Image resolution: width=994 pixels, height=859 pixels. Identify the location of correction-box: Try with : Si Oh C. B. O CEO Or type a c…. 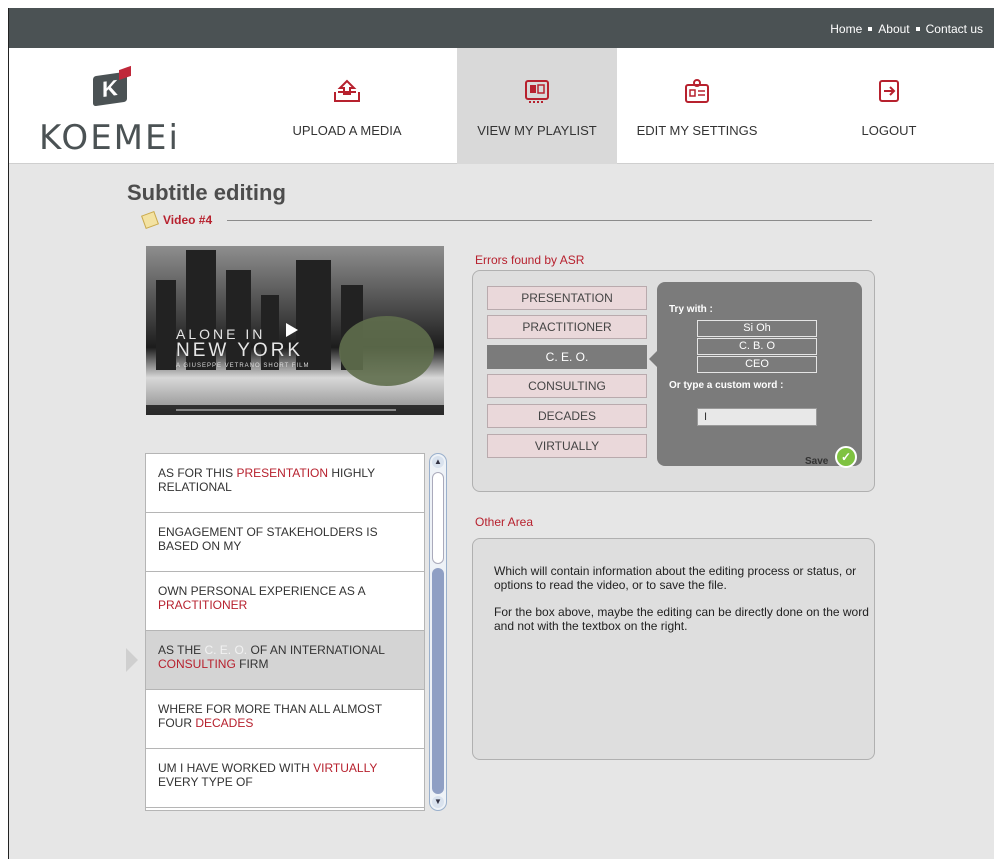
(759, 375).